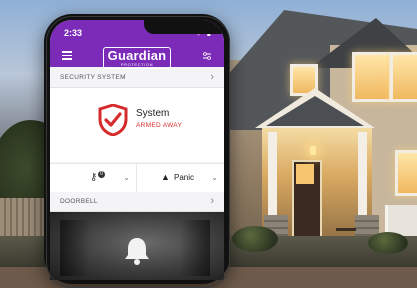  What do you see at coordinates (137, 202) in the screenshot?
I see `doorbell-header: DOORBELL ›` at bounding box center [137, 202].